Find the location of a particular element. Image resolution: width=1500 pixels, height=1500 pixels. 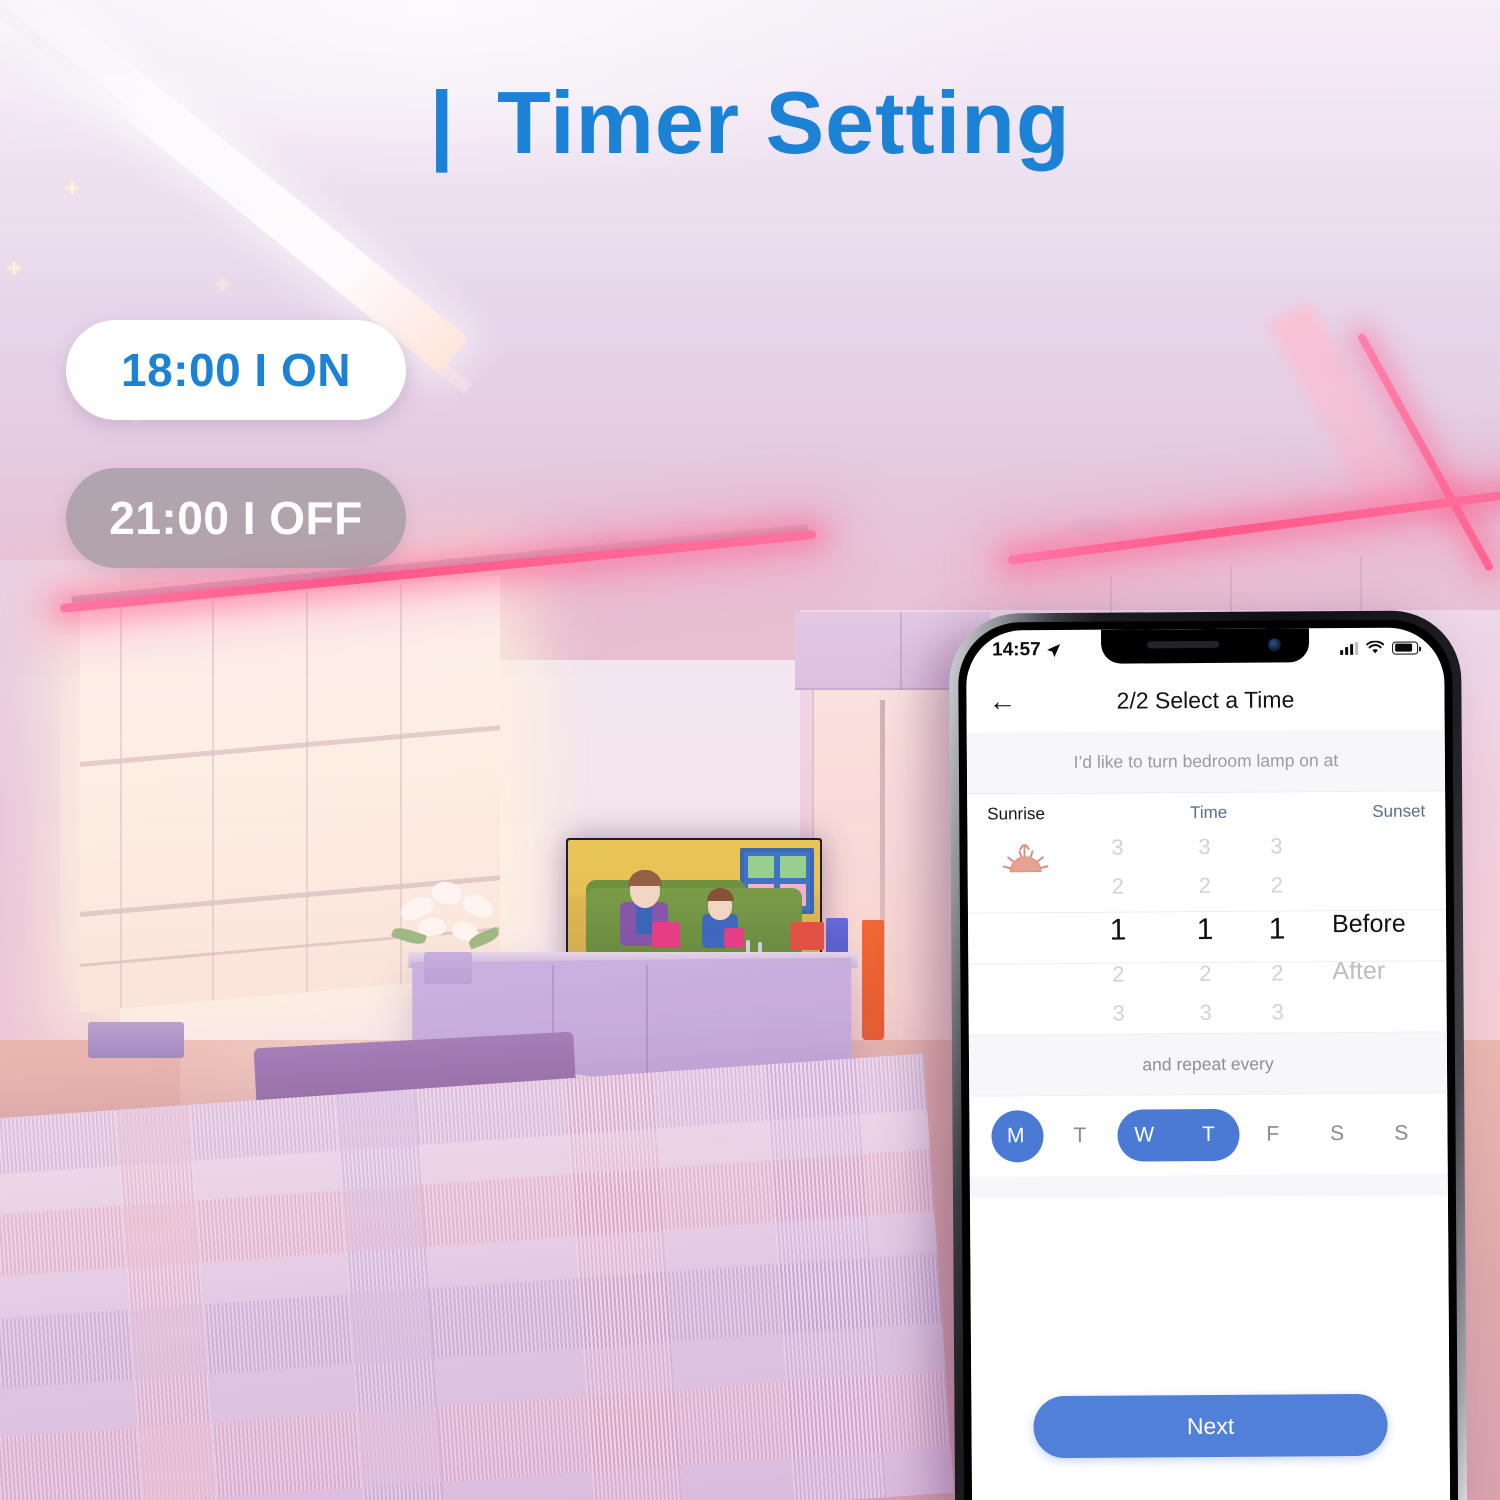

app-header: ← 2/2 Select a Time is located at coordinates (1205, 700).